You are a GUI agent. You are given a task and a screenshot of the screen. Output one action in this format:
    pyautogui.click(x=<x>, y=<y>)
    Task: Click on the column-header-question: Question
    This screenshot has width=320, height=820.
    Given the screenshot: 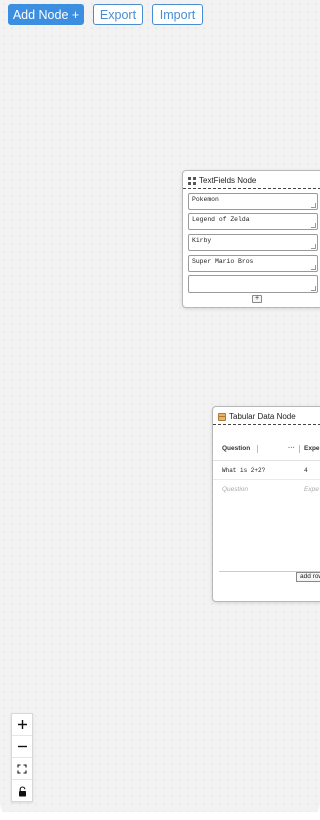 What is the action you would take?
    pyautogui.click(x=236, y=448)
    